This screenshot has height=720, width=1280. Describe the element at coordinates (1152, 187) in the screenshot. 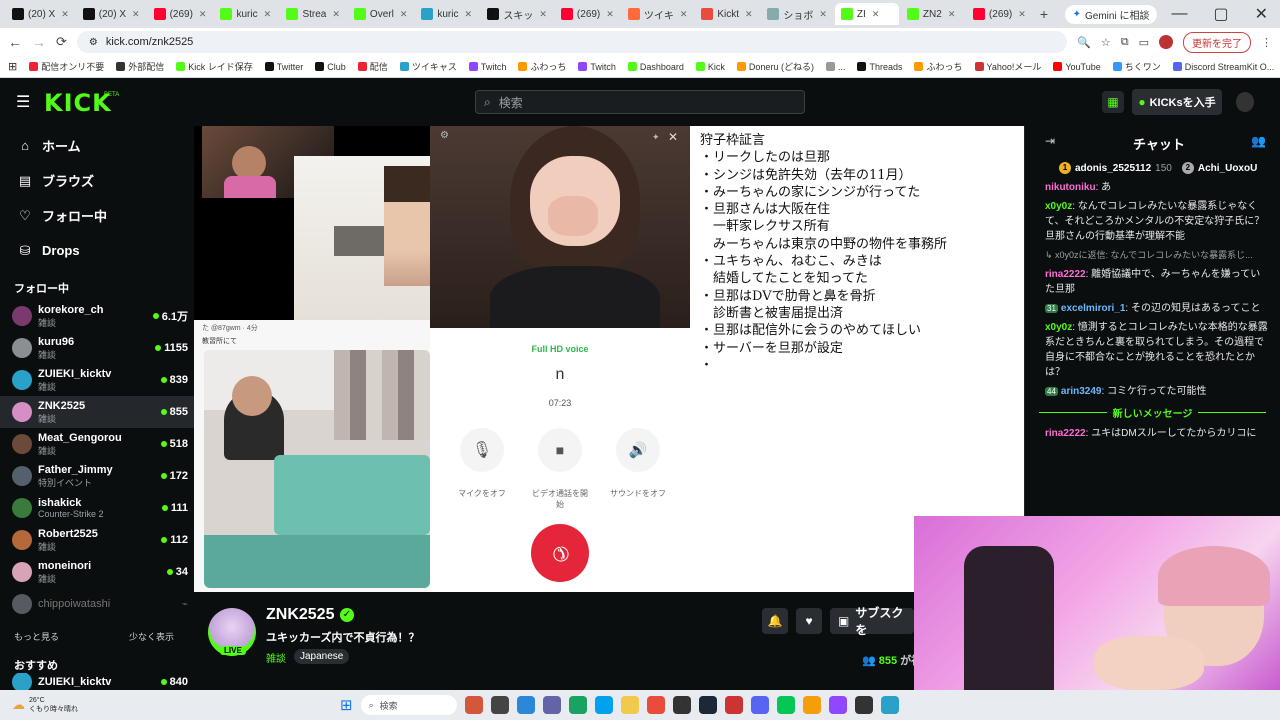

I see `chat-message: nikutoniku: あ` at that location.